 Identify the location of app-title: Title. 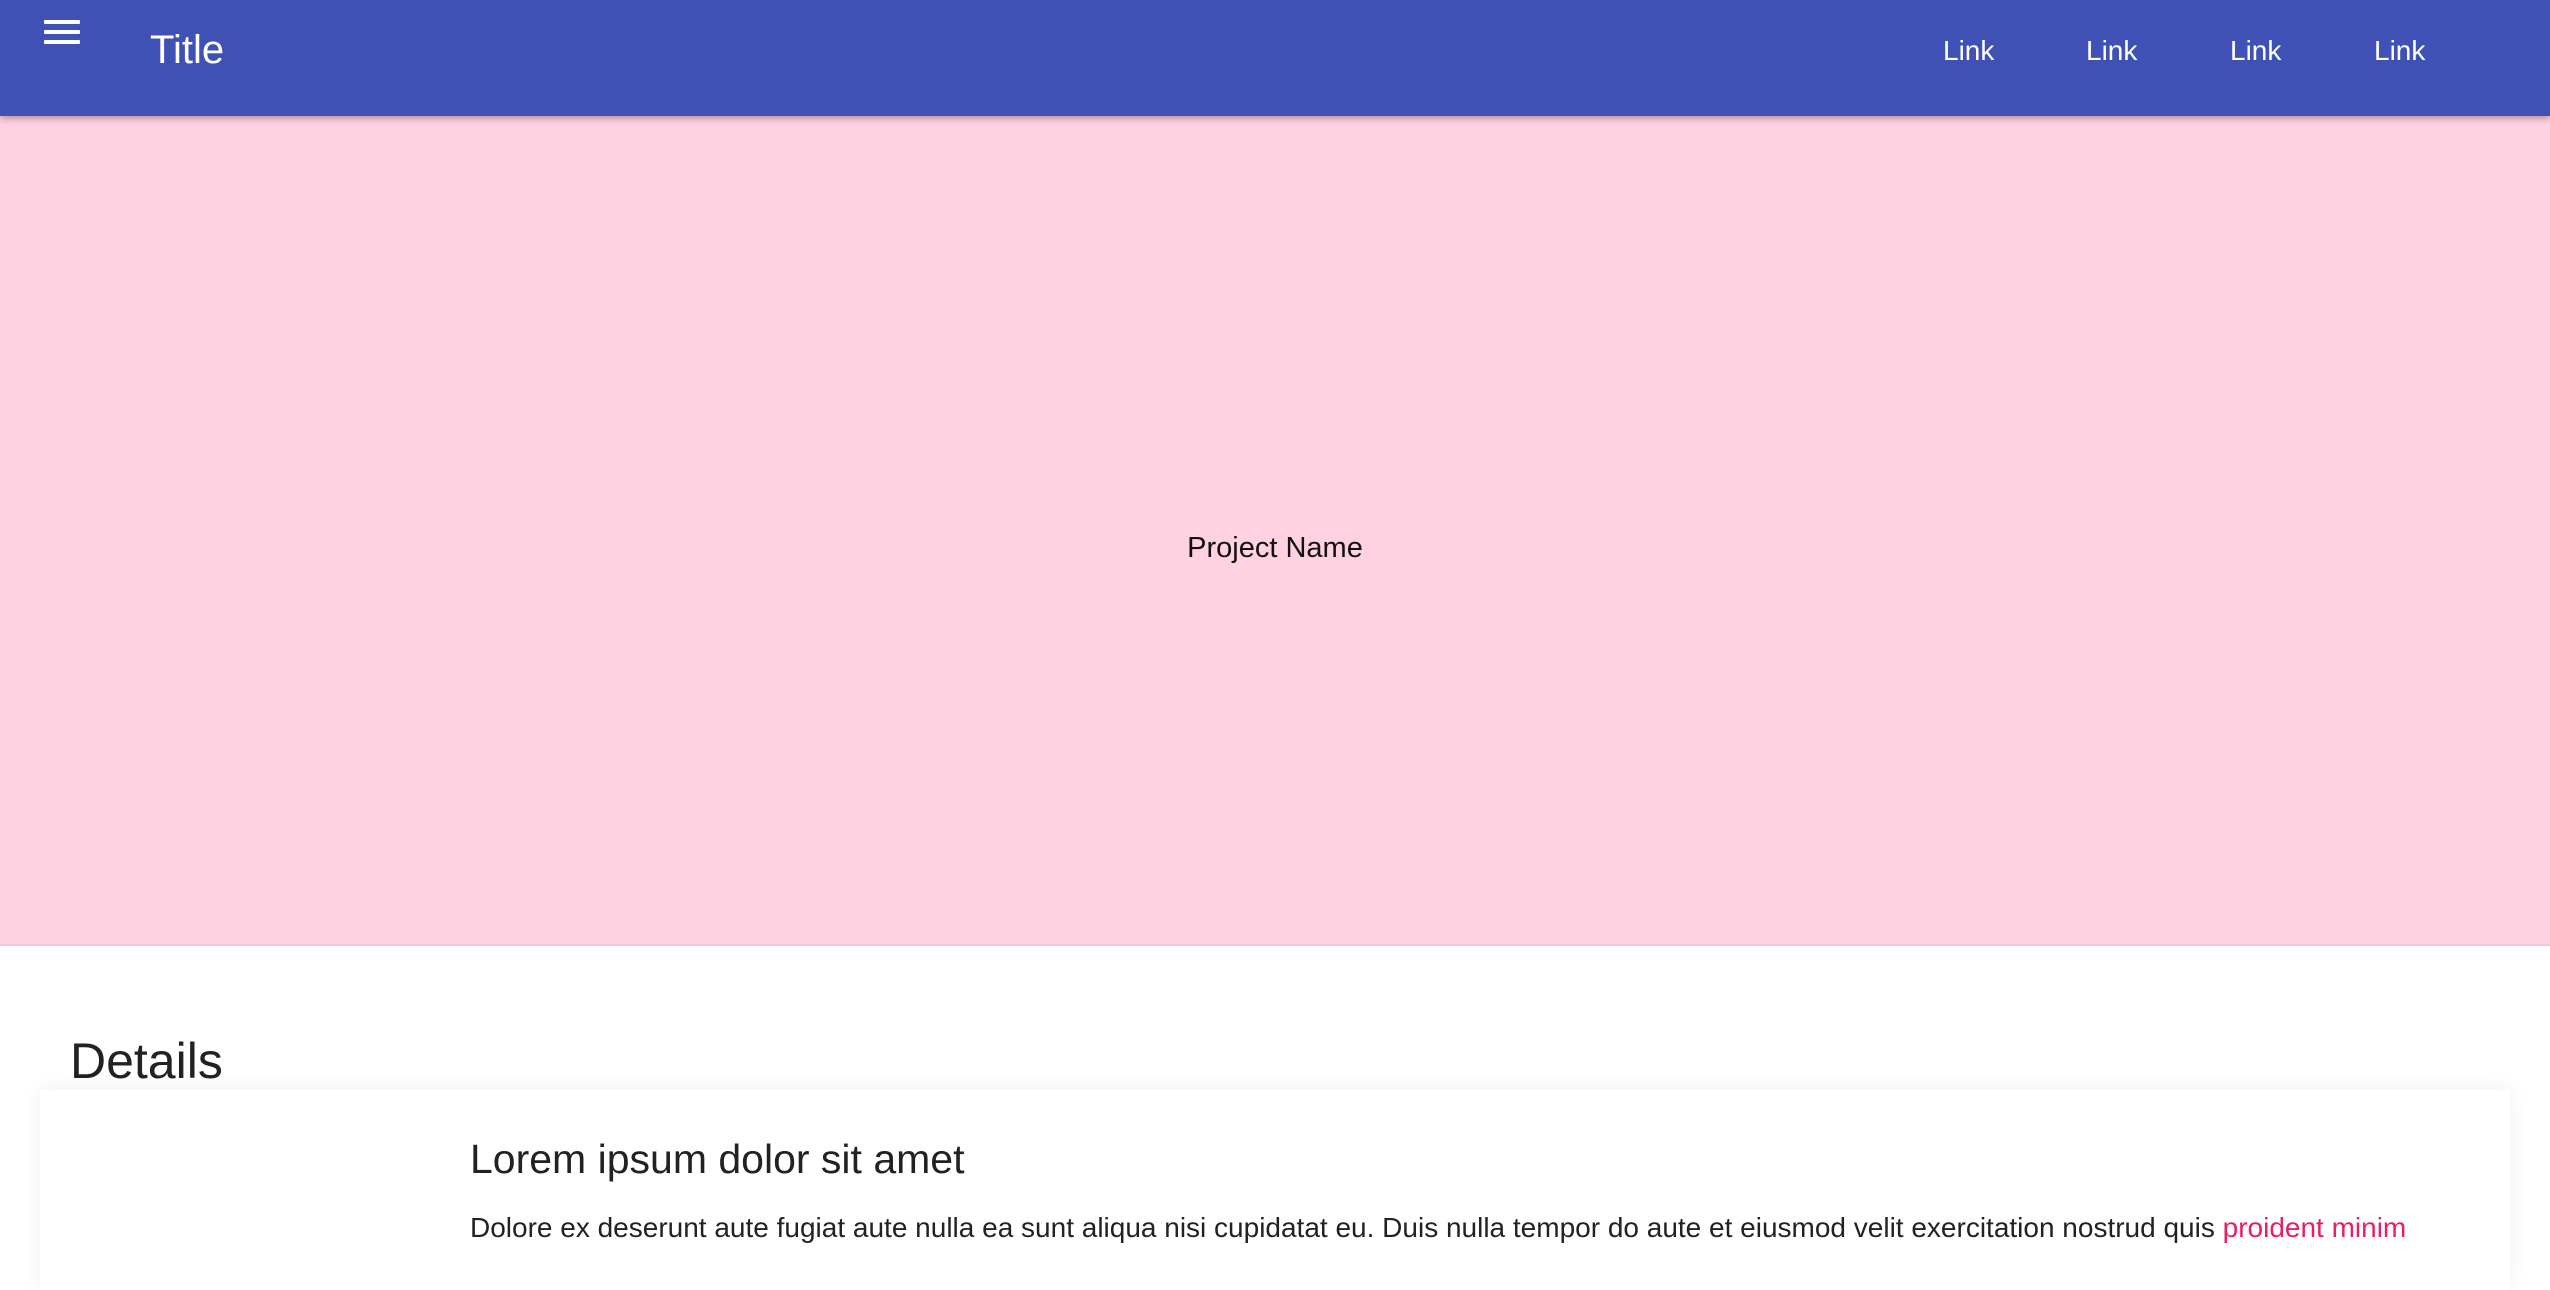
(187, 50).